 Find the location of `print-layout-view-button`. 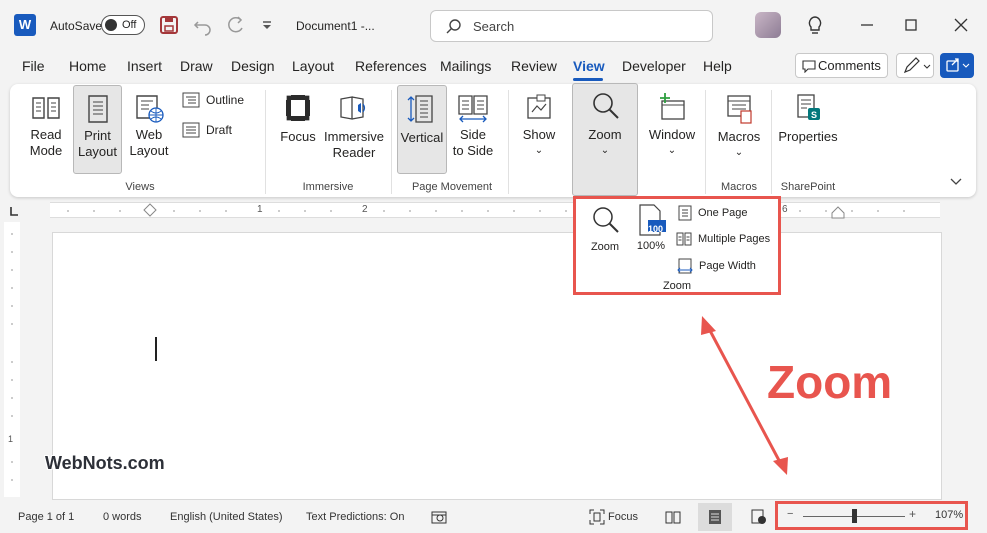

print-layout-view-button is located at coordinates (715, 517).